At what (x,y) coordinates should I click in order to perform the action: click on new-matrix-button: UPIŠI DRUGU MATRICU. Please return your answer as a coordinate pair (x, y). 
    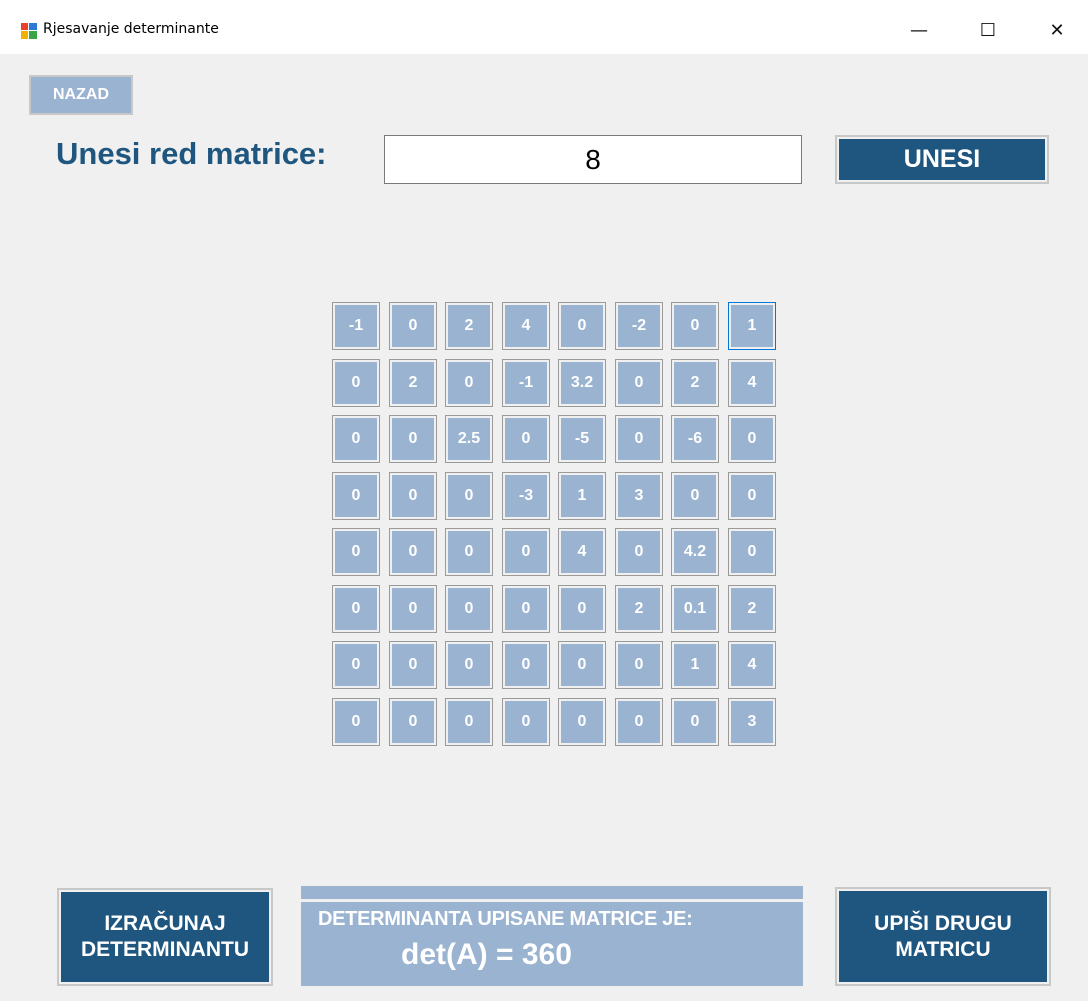
    Looking at the image, I should click on (943, 936).